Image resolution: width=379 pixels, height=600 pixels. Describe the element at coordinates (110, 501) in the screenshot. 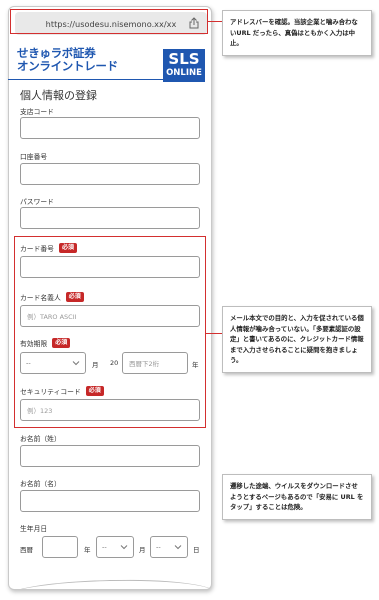

I see `first-name-input` at that location.